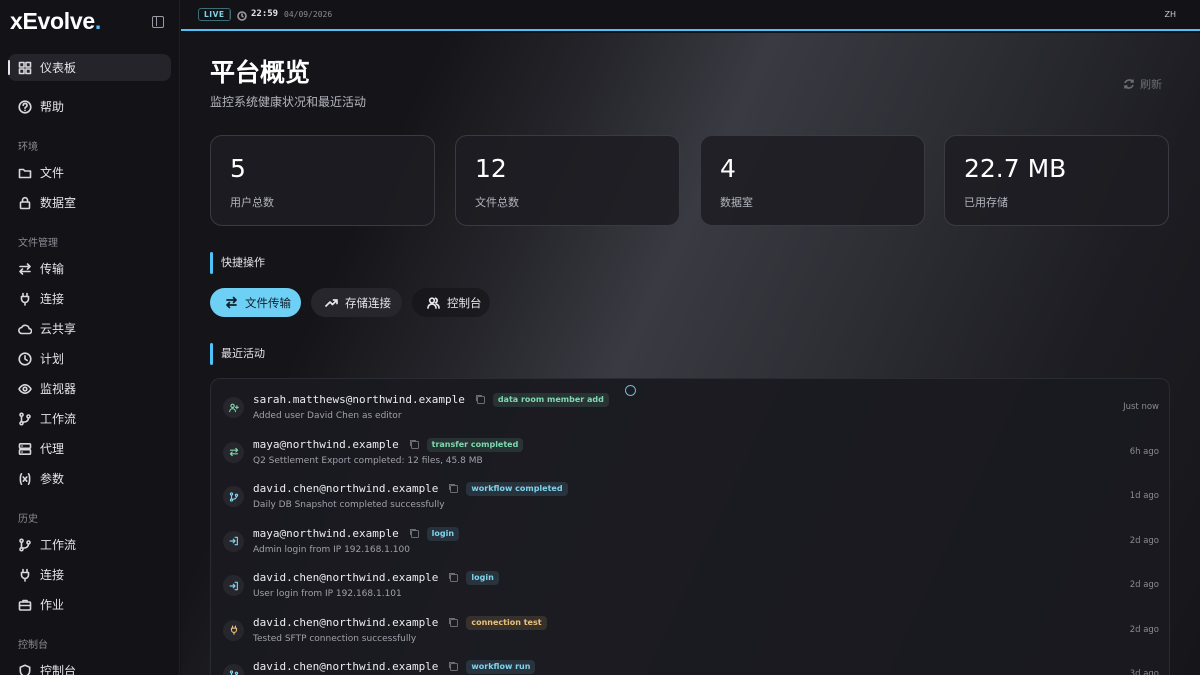  What do you see at coordinates (25, 268) in the screenshot?
I see `transfer-icon` at bounding box center [25, 268].